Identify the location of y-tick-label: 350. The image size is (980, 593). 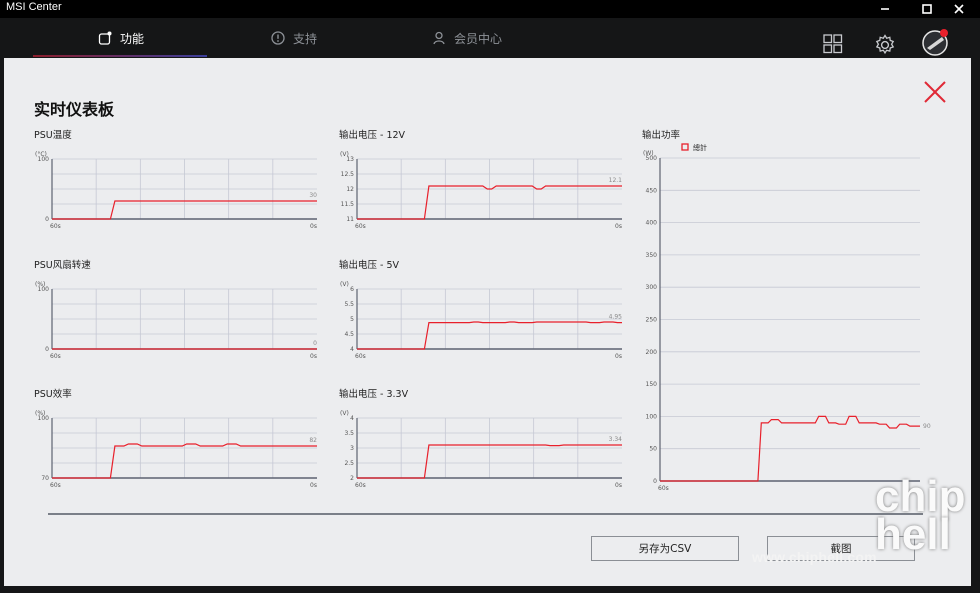
(652, 255).